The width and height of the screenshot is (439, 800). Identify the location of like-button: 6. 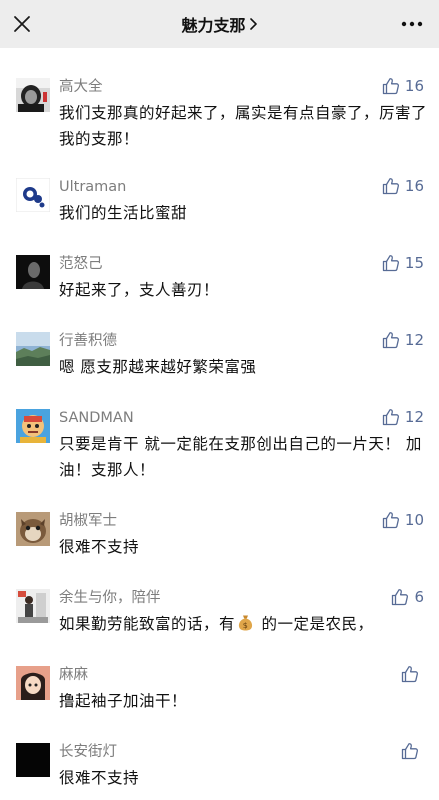
(407, 597).